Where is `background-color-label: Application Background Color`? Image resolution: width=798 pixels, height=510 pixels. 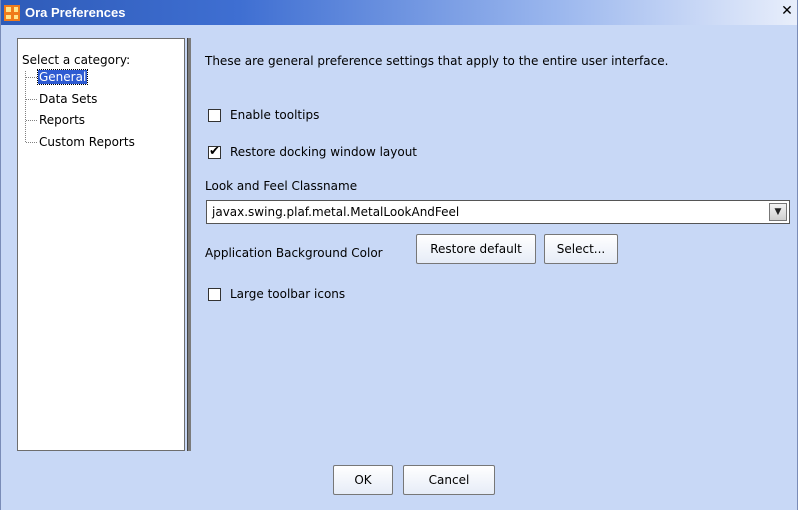 background-color-label: Application Background Color is located at coordinates (294, 253).